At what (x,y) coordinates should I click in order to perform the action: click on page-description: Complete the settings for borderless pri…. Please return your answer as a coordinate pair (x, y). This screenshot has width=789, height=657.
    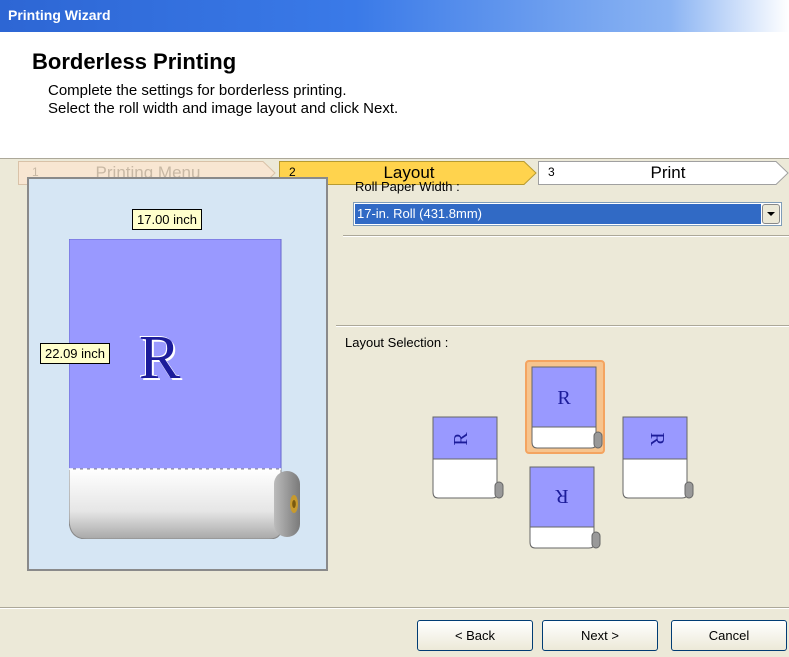
    Looking at the image, I should click on (223, 100).